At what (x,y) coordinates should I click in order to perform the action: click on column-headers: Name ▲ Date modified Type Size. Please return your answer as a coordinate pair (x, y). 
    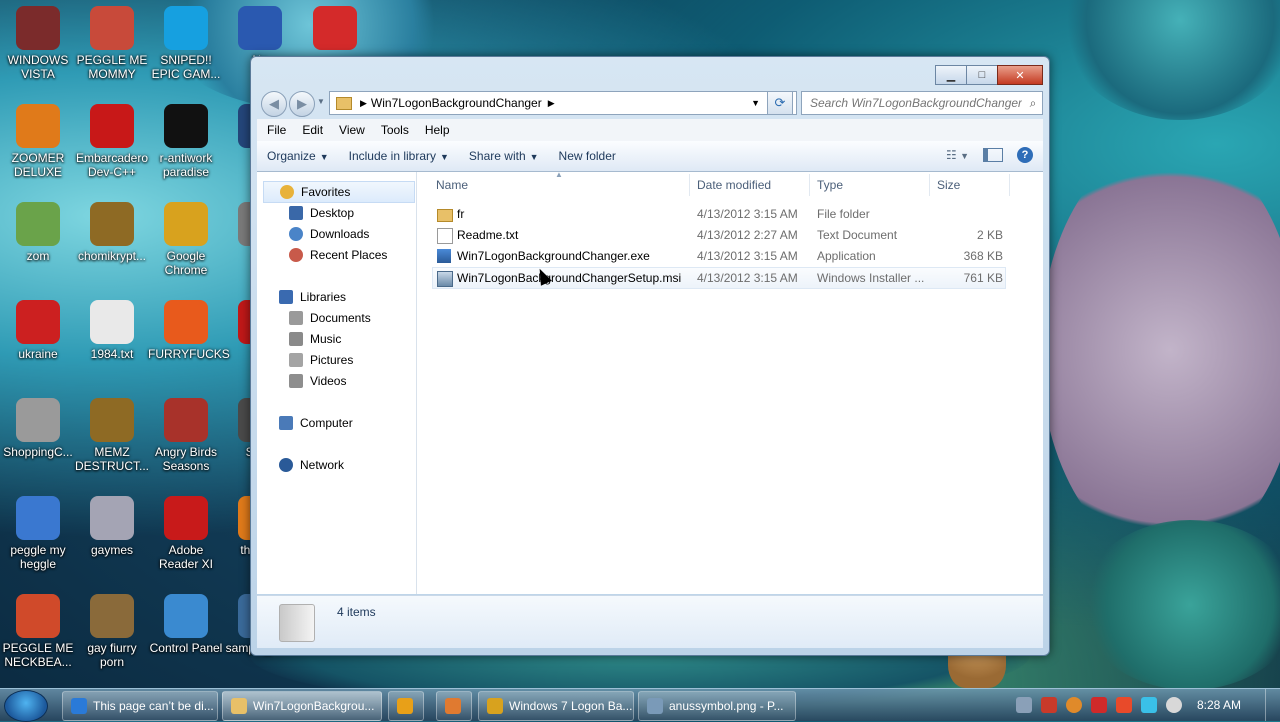
    Looking at the image, I should click on (730, 184).